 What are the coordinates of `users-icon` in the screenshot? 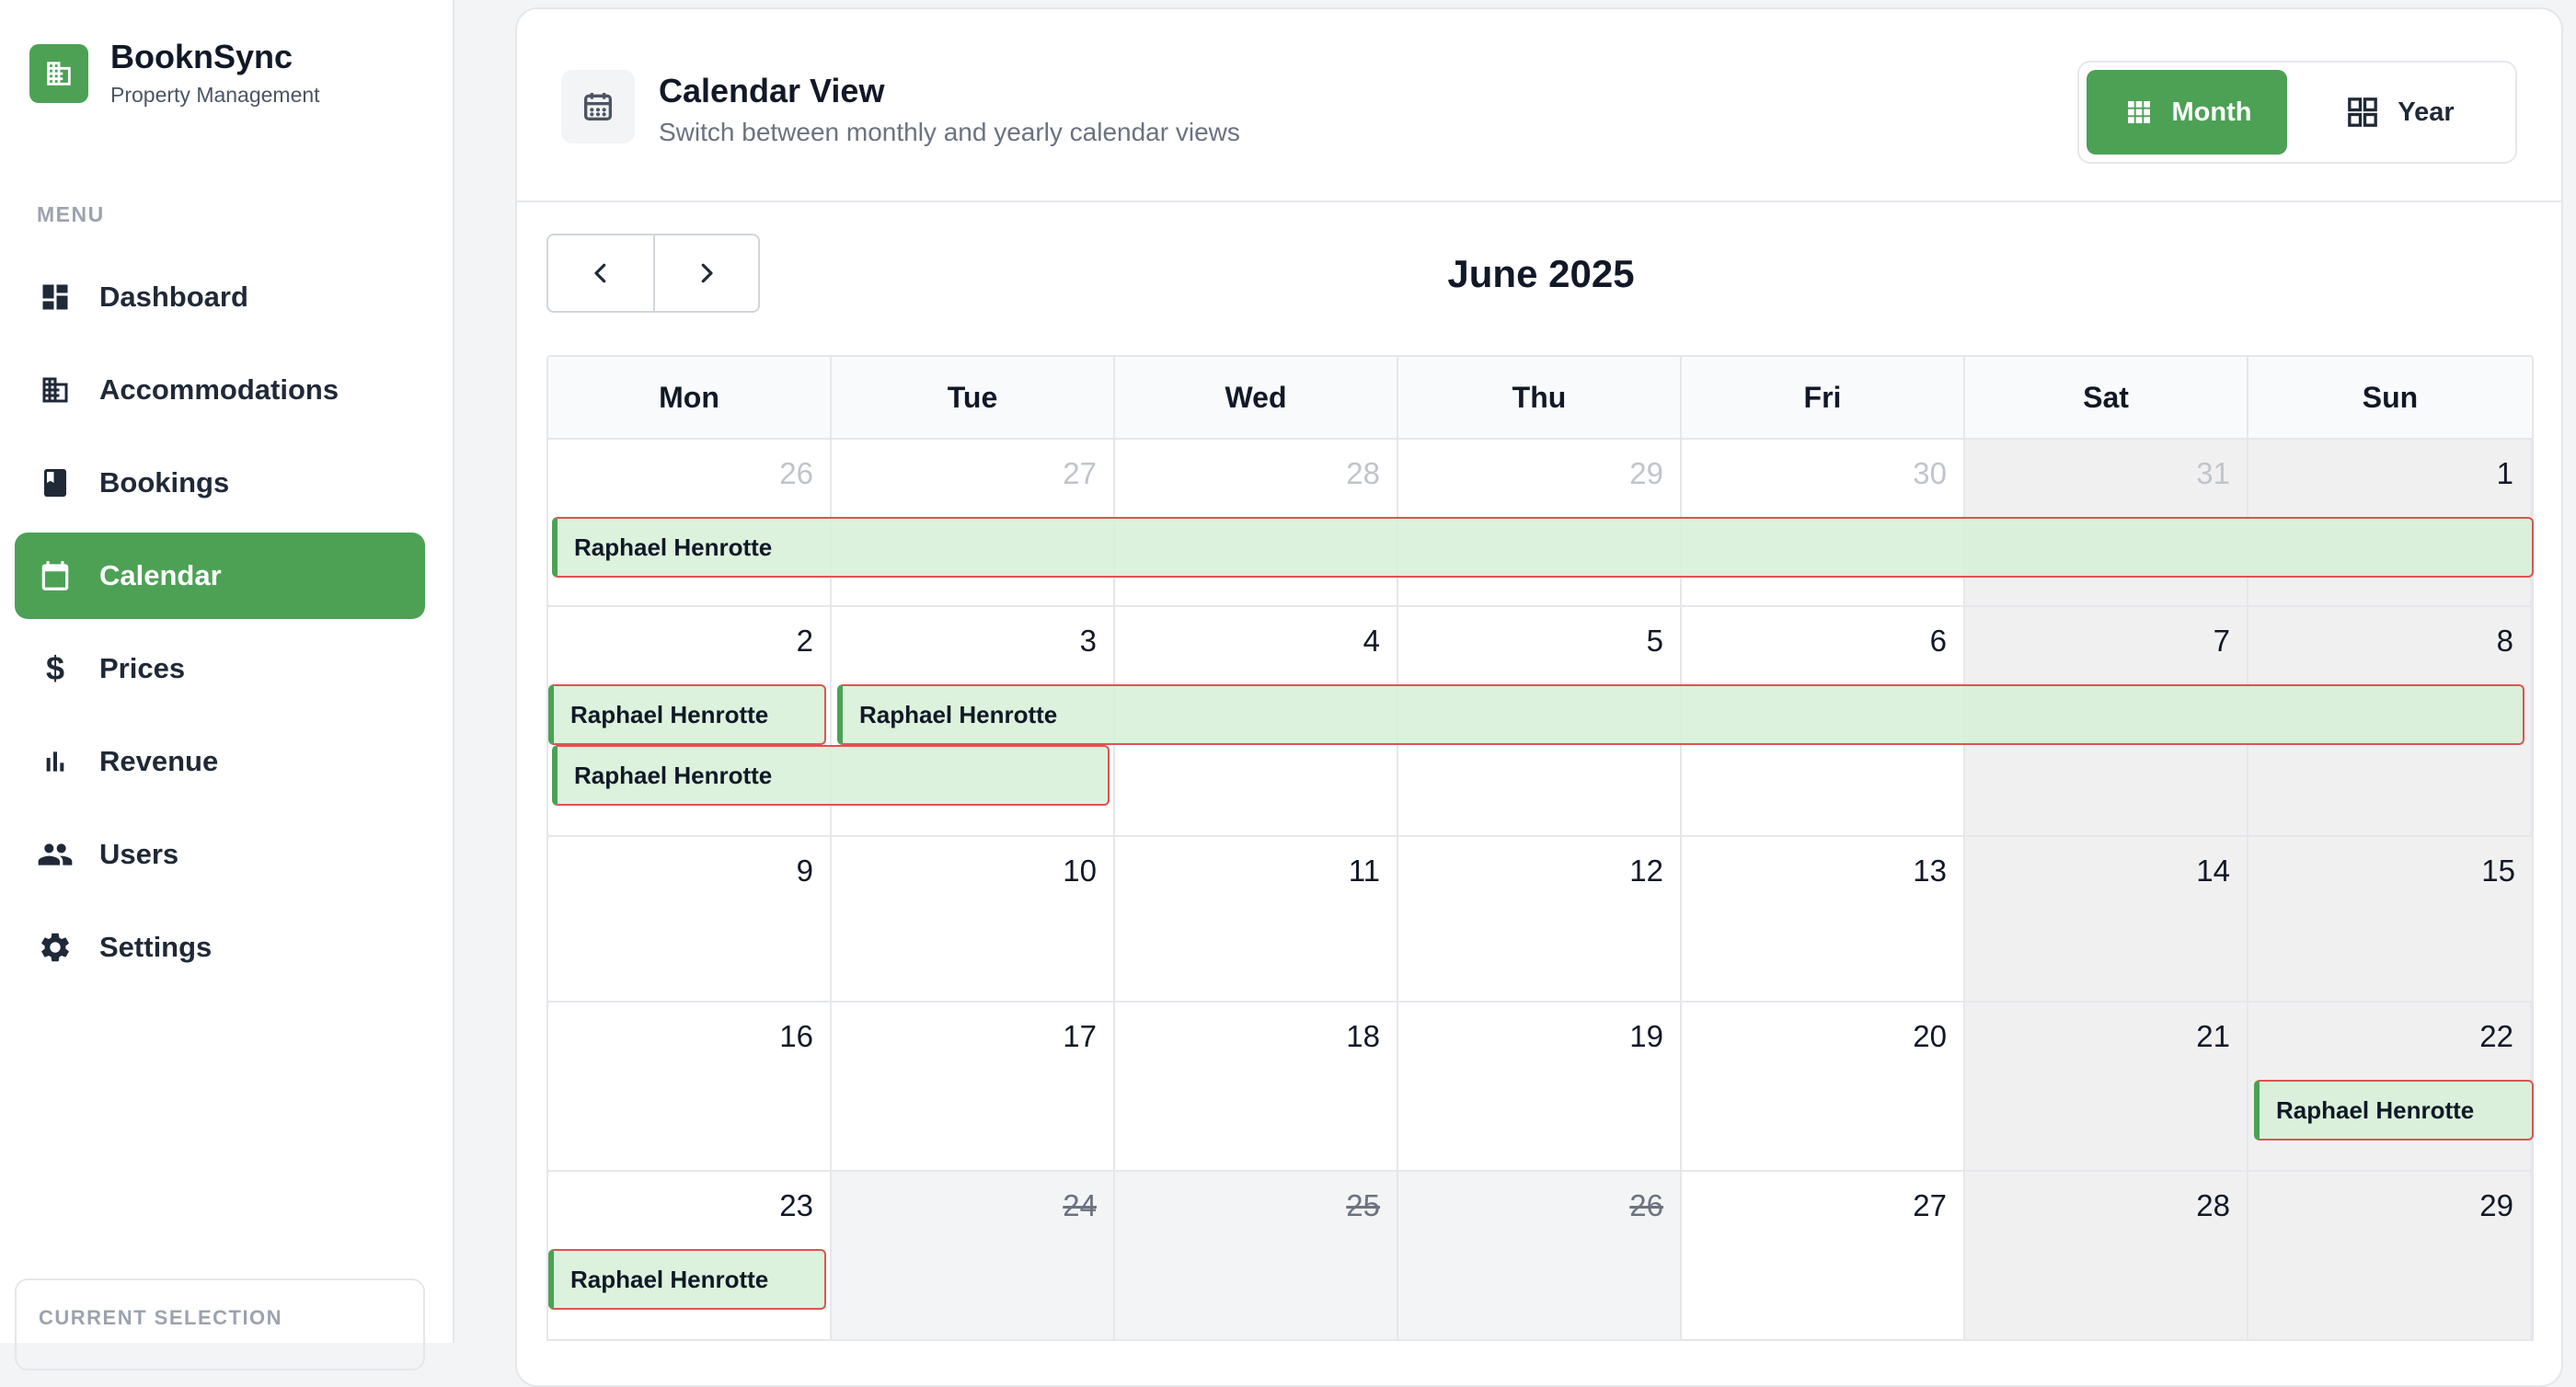 It's located at (55, 854).